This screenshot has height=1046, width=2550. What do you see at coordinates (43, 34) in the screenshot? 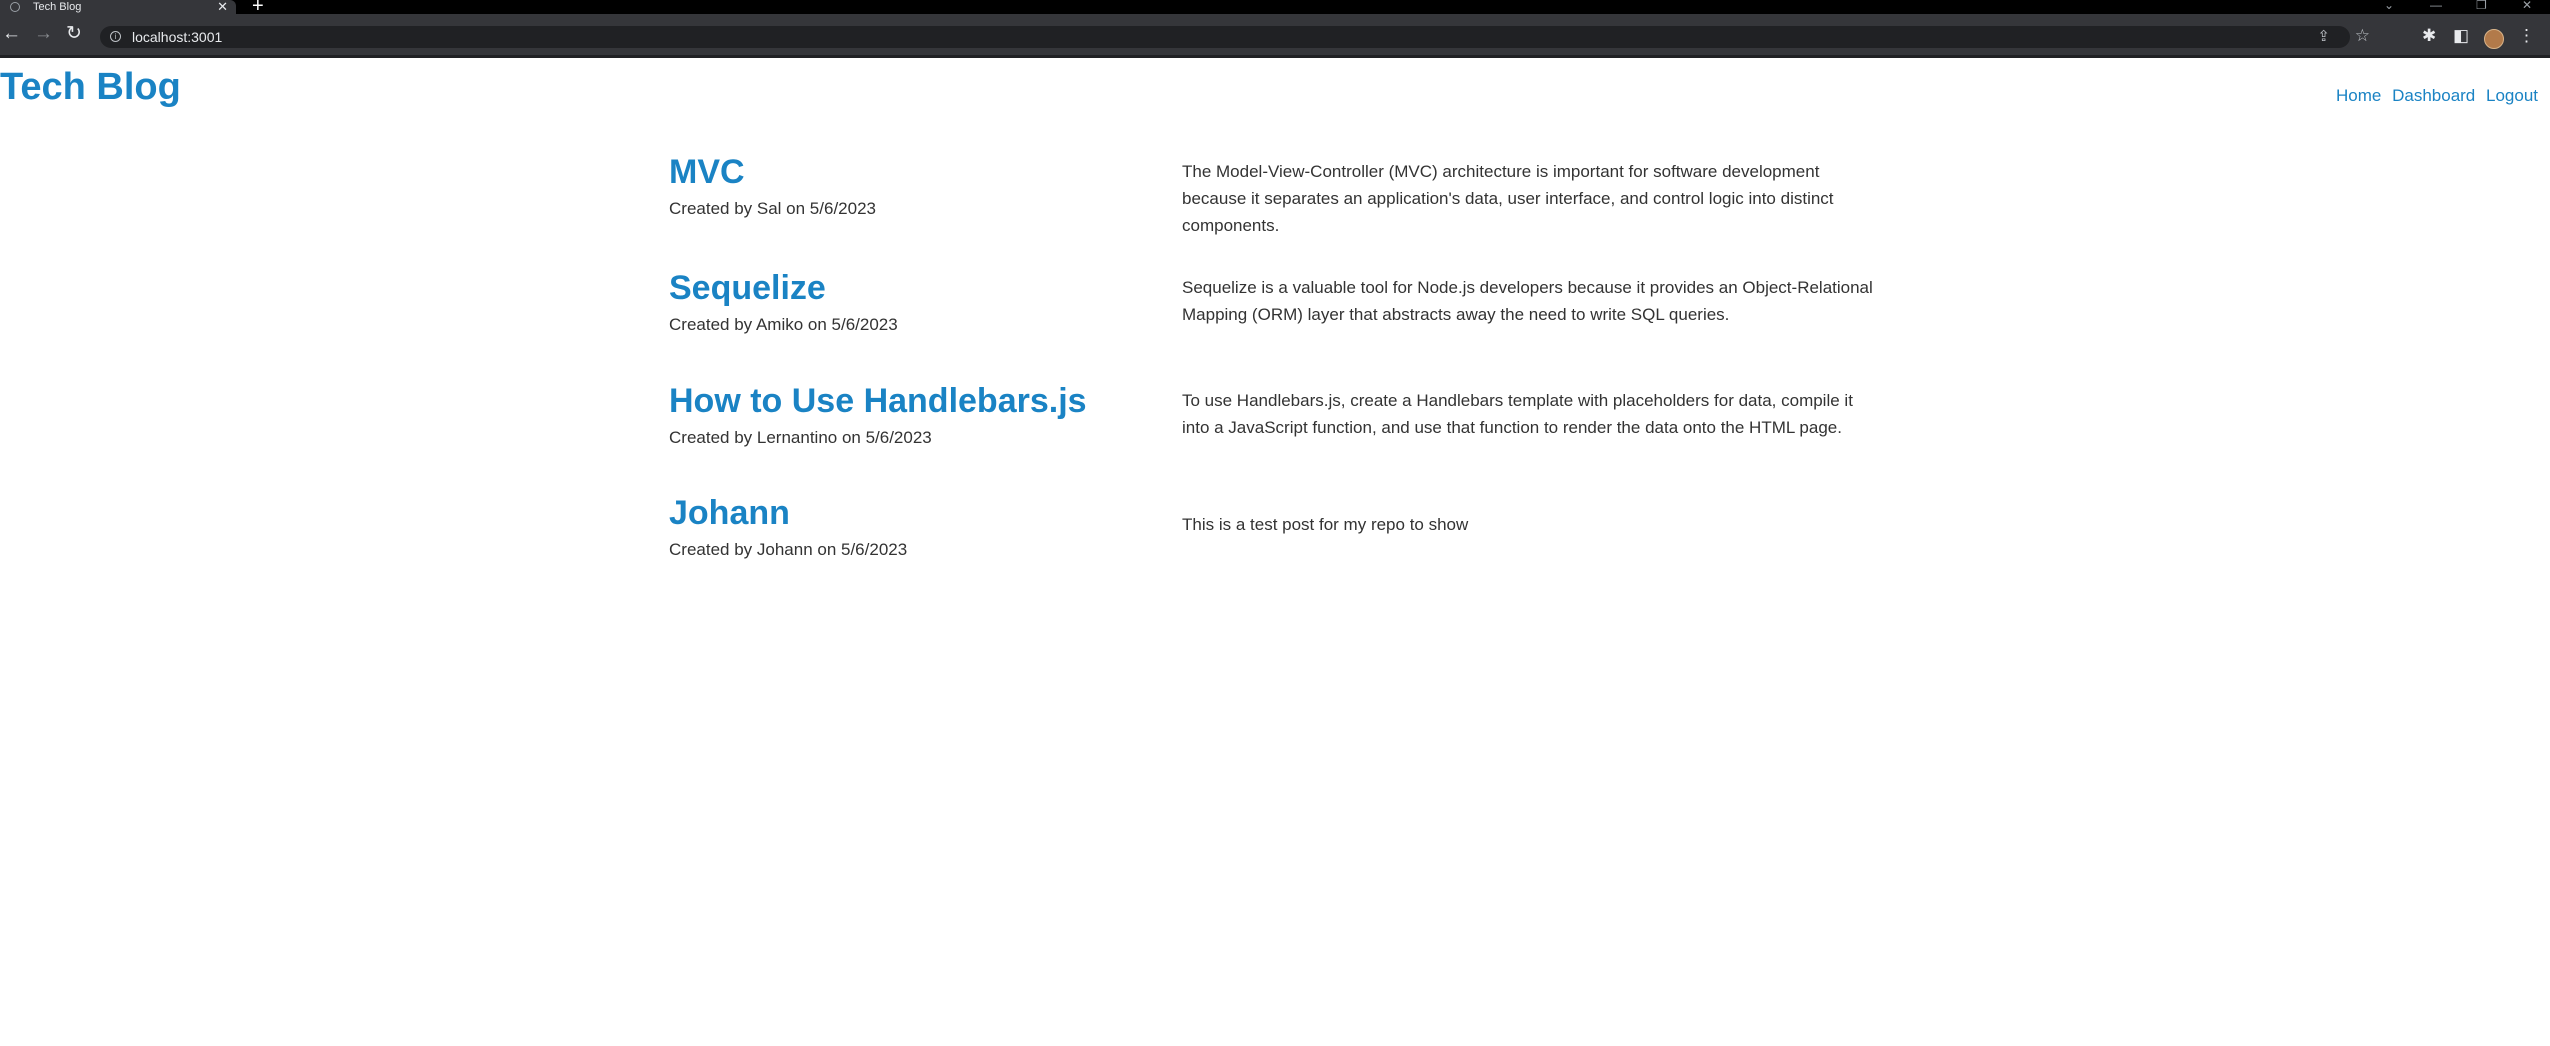
I see `forward-icon: →` at bounding box center [43, 34].